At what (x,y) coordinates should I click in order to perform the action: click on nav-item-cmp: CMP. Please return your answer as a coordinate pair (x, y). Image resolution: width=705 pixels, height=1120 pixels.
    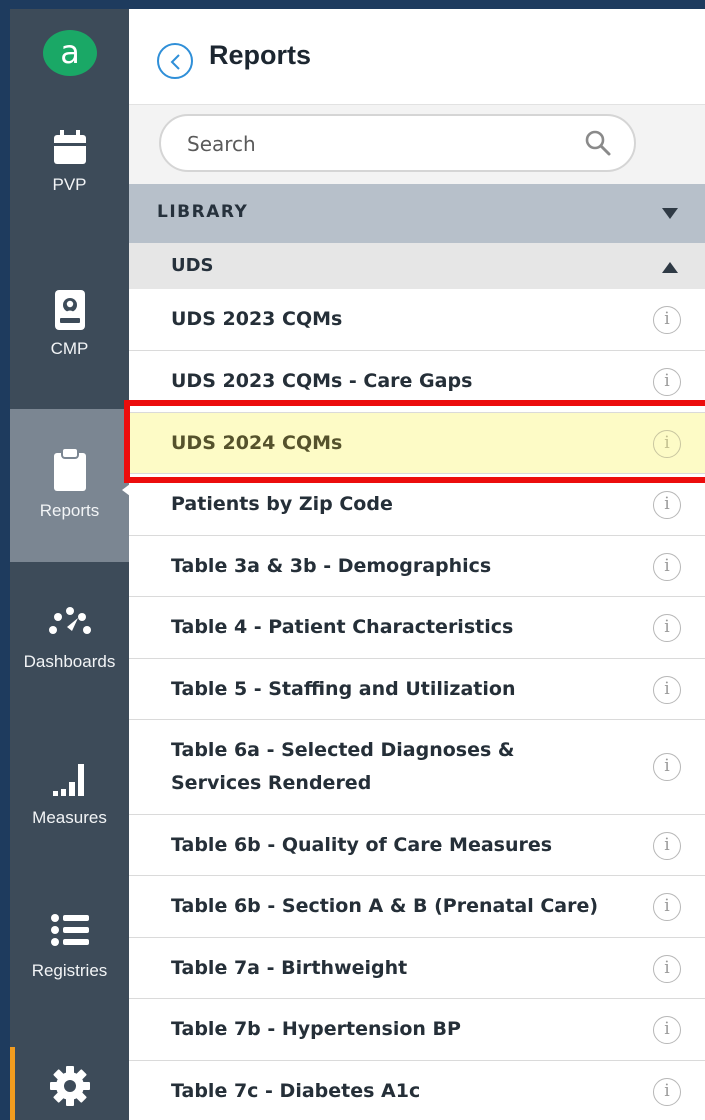
    Looking at the image, I should click on (69, 333).